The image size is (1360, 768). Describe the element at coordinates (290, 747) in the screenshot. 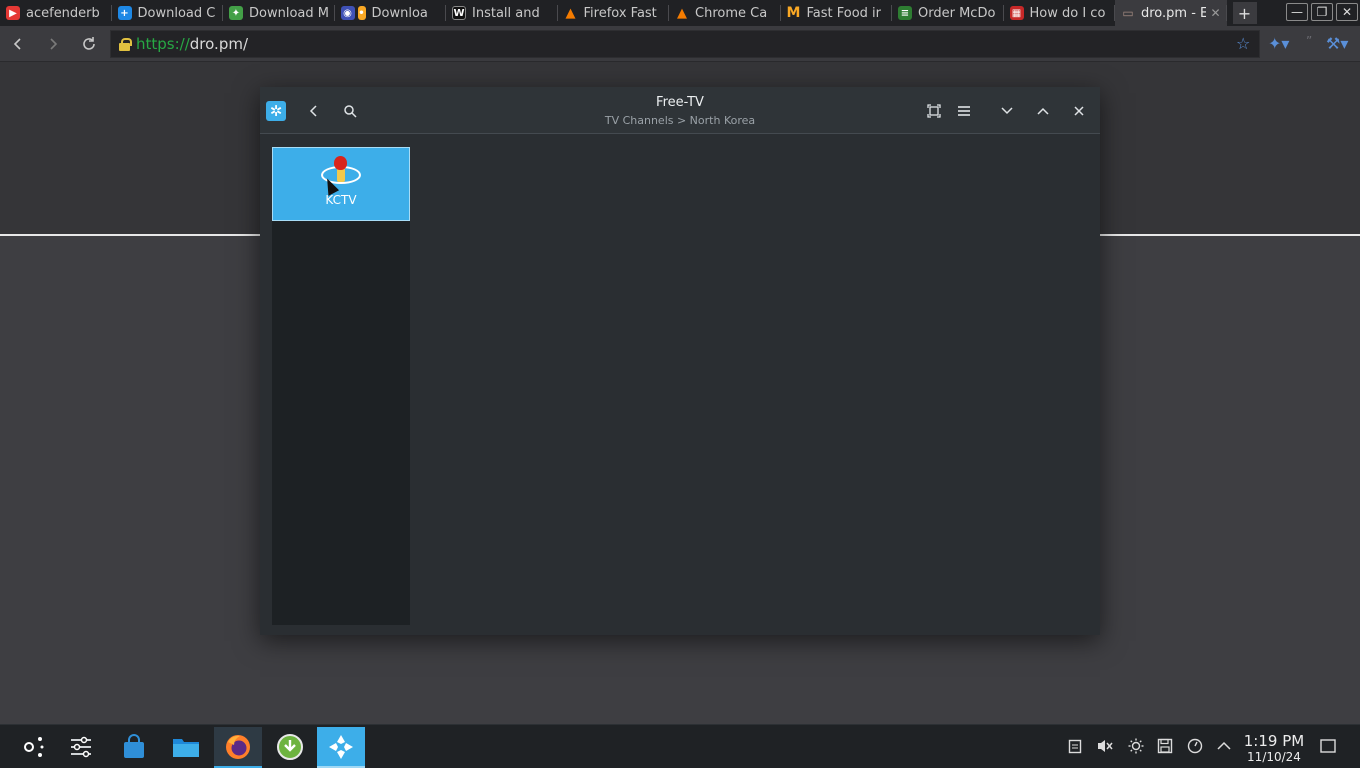

I see `download-manager-icon` at that location.